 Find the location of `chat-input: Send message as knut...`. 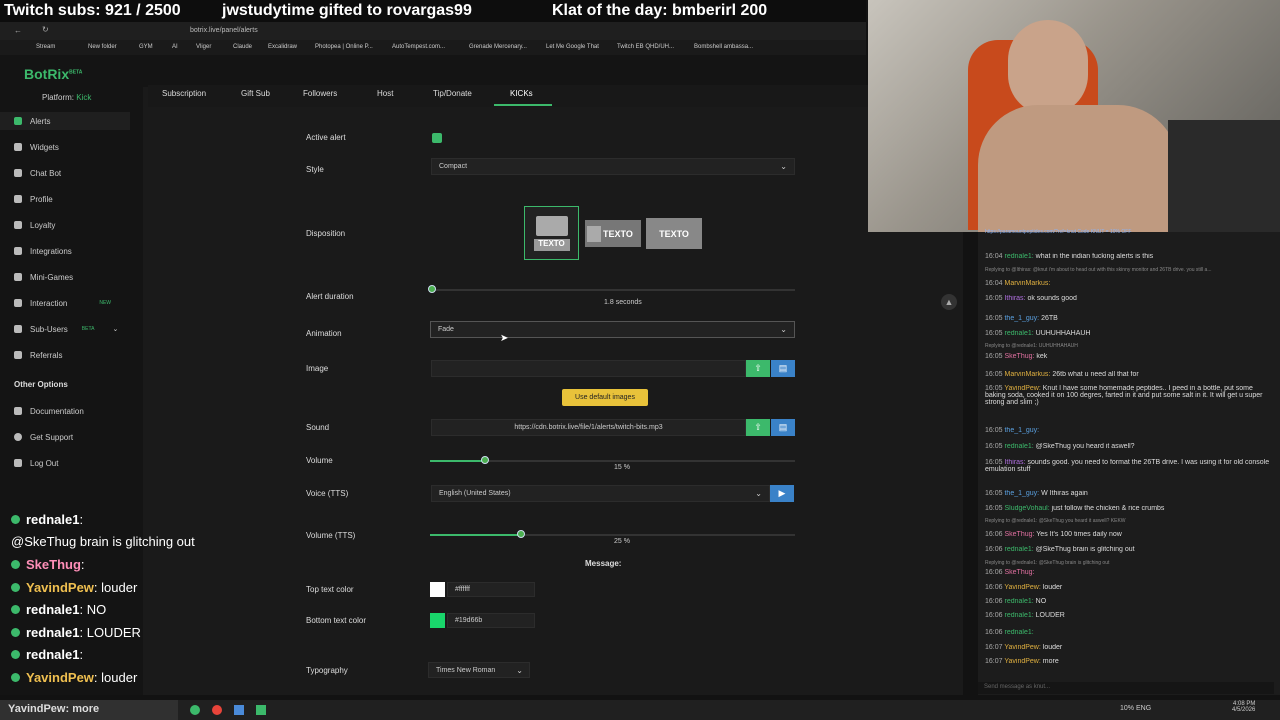

chat-input: Send message as knut... is located at coordinates (1126, 688).